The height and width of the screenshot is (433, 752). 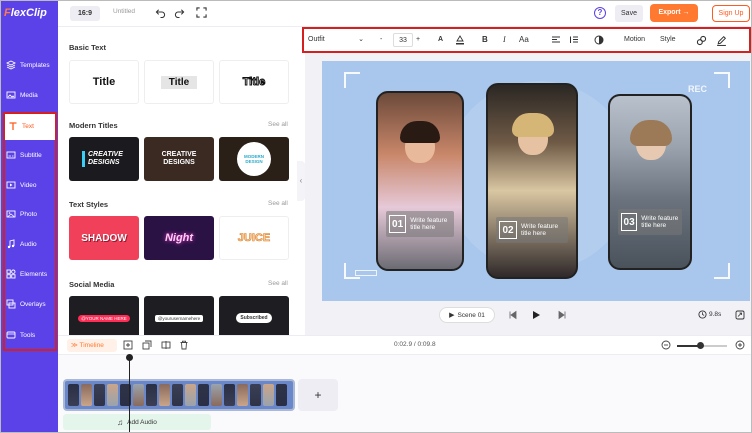 I want to click on modern-title-thumb-3: MODERN DESIGN, so click(x=254, y=159).